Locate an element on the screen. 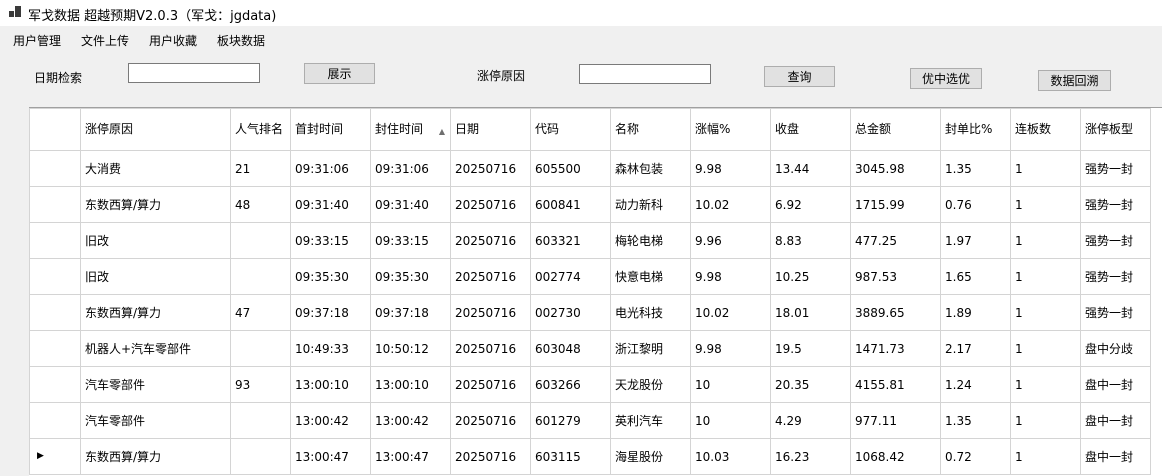 This screenshot has width=1162, height=476. column-header-seal-ratio: 封单比% is located at coordinates (975, 129).